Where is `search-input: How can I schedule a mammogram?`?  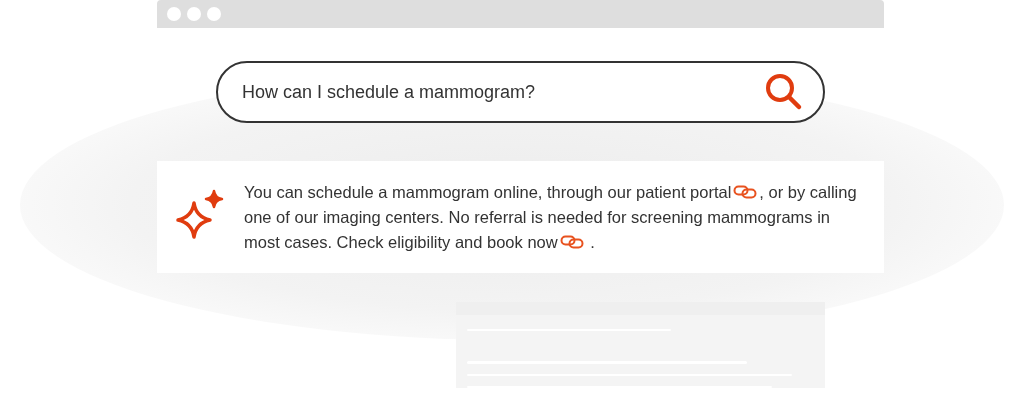
search-input: How can I schedule a mammogram? is located at coordinates (503, 92).